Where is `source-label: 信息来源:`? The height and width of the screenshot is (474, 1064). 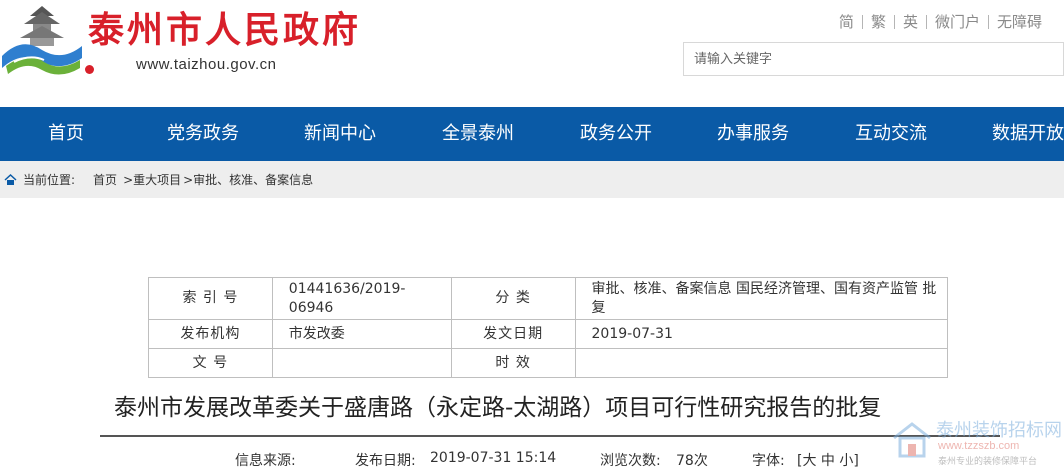
source-label: 信息来源: is located at coordinates (265, 461).